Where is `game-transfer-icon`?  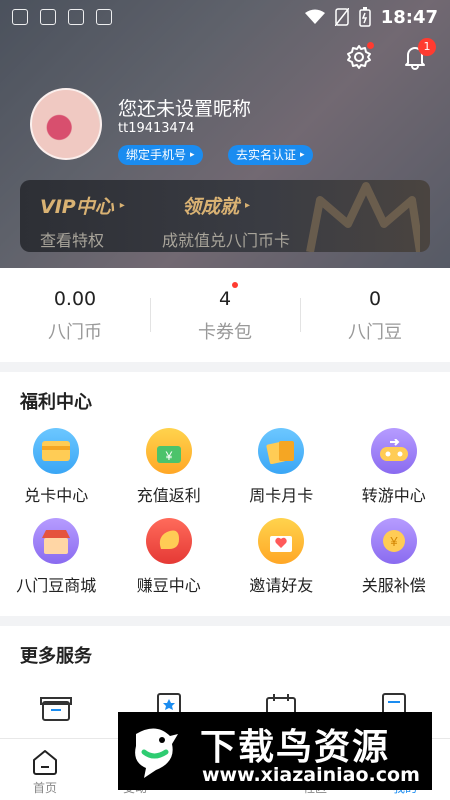
game-transfer-icon is located at coordinates (393, 451).